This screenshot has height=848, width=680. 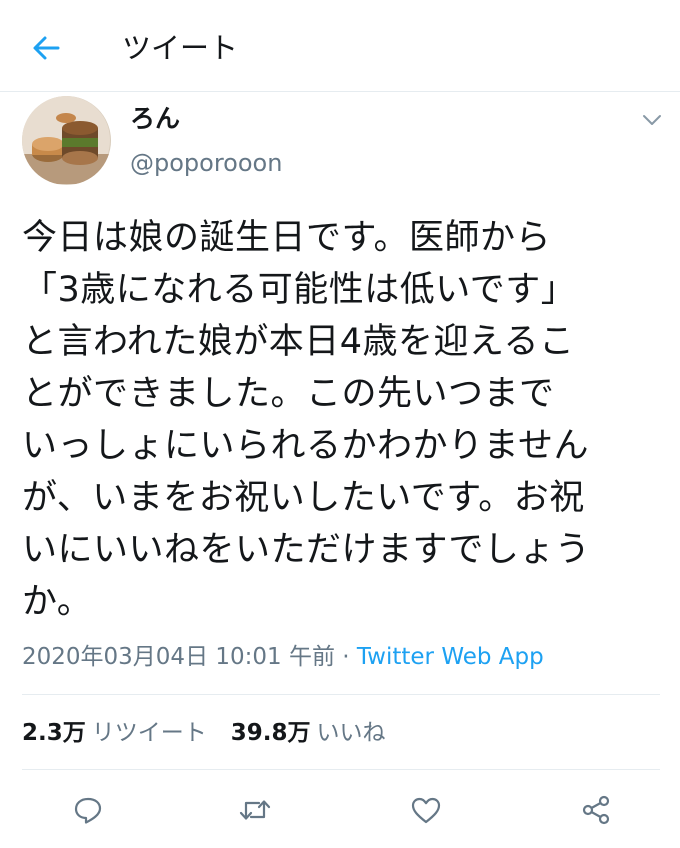 I want to click on share-icon, so click(x=596, y=810).